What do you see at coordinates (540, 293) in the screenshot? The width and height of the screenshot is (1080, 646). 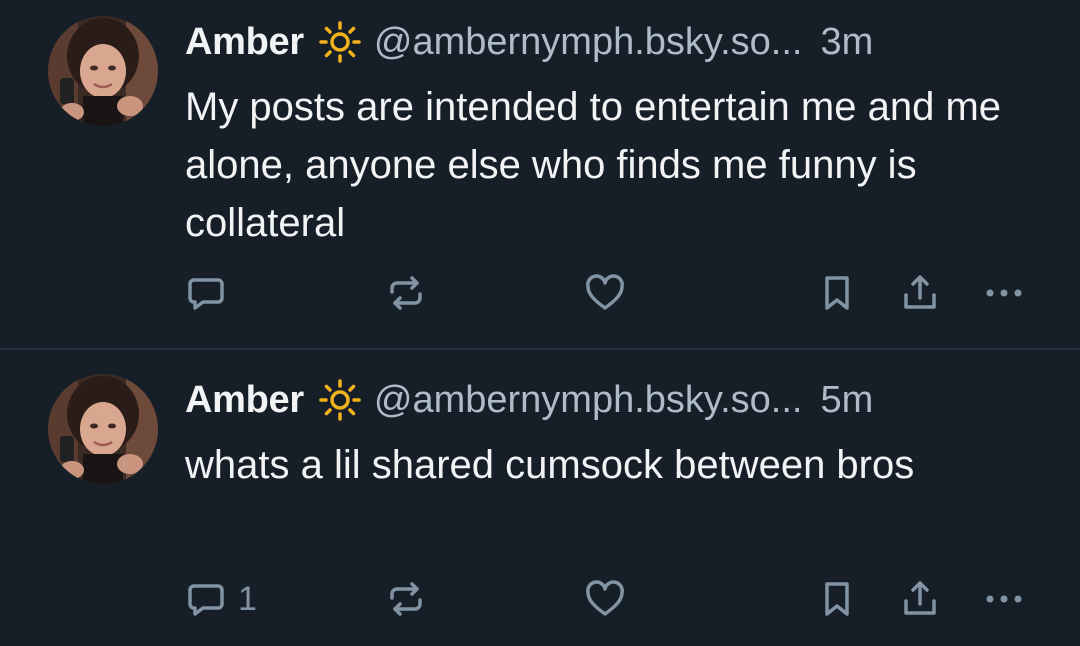 I see `post-actions` at bounding box center [540, 293].